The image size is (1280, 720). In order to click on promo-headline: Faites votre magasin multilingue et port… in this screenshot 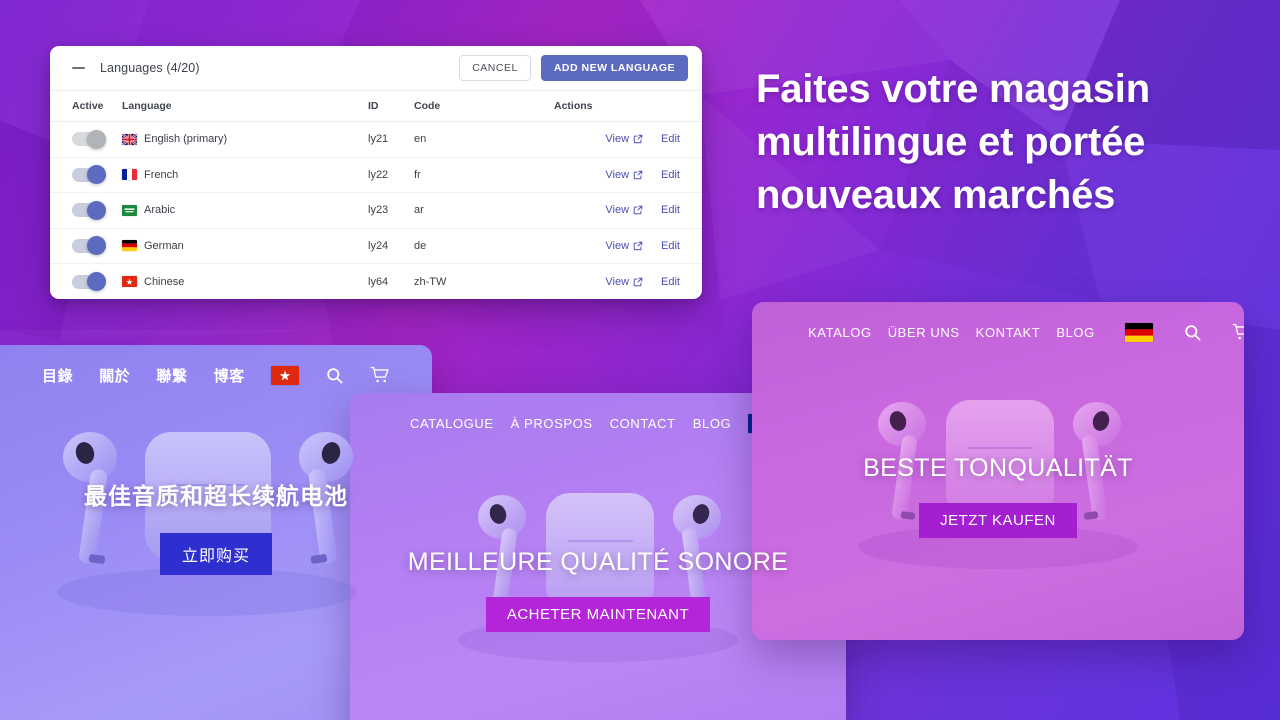, I will do `click(953, 142)`.